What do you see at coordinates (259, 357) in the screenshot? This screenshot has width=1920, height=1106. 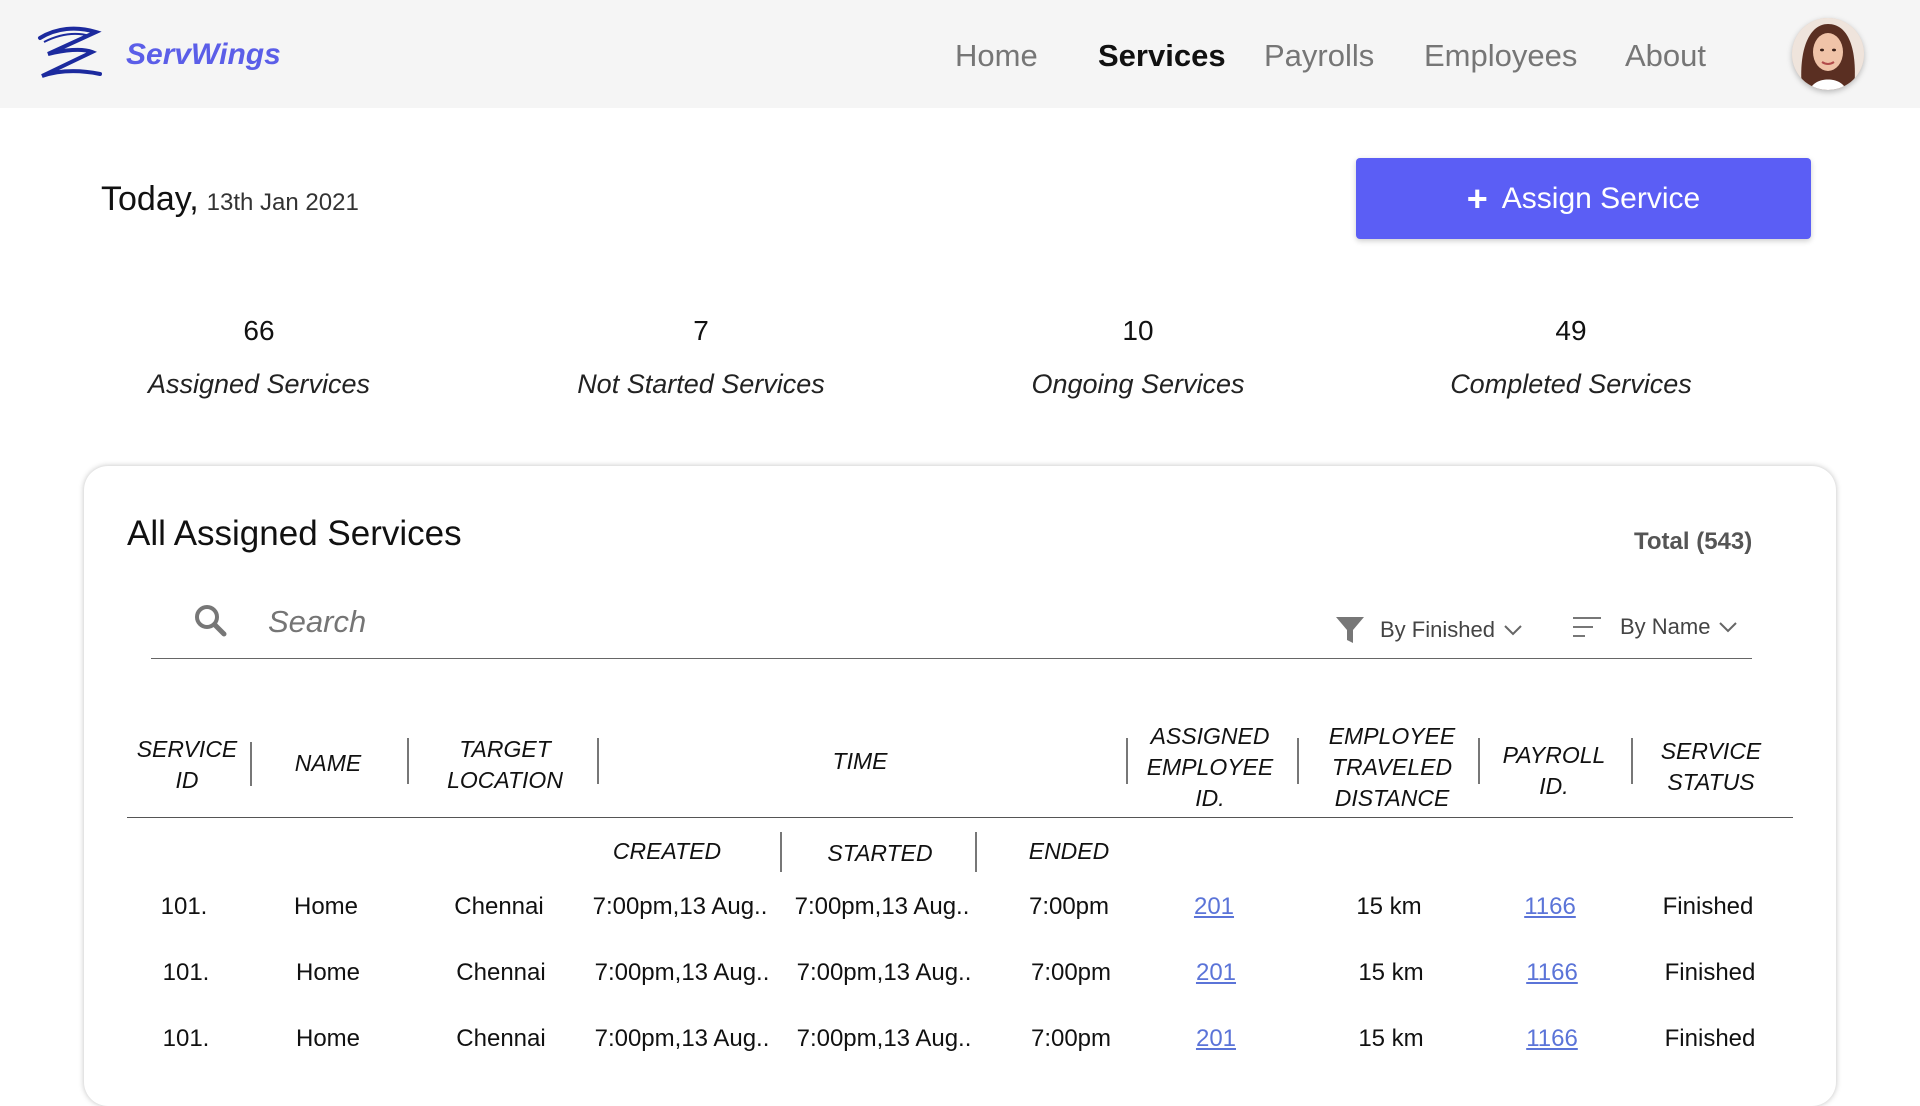 I see `stat-assigned: 66 Assigned Services` at bounding box center [259, 357].